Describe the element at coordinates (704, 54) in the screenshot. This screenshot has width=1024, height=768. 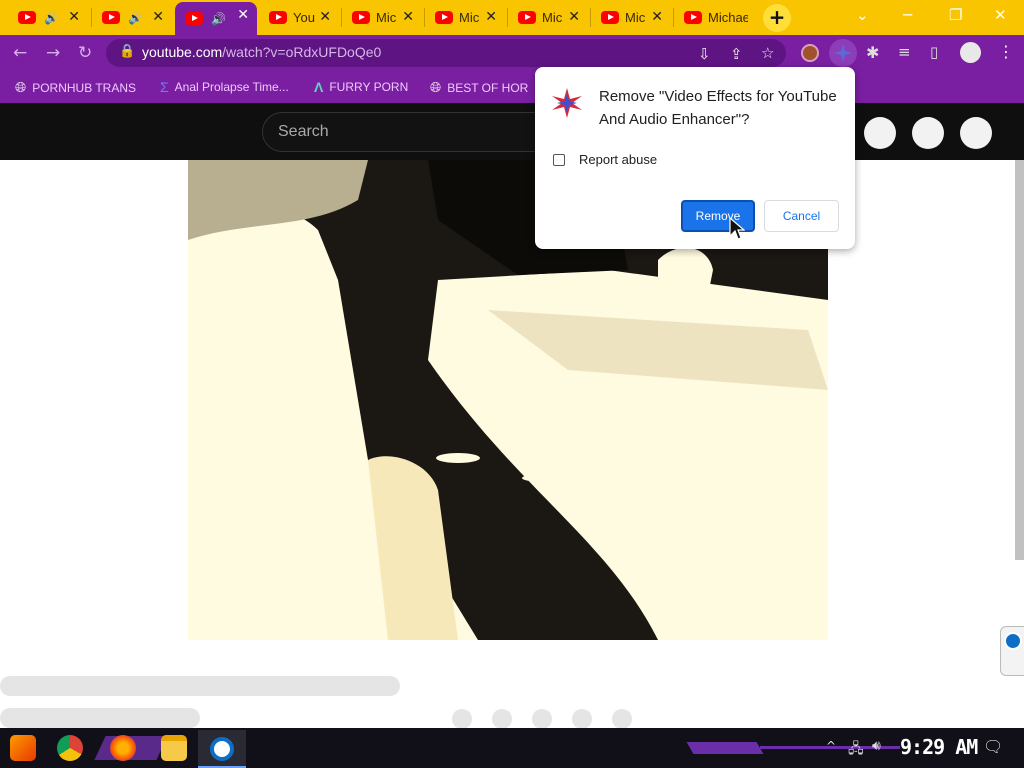
I see `install-icon: ⇩` at that location.